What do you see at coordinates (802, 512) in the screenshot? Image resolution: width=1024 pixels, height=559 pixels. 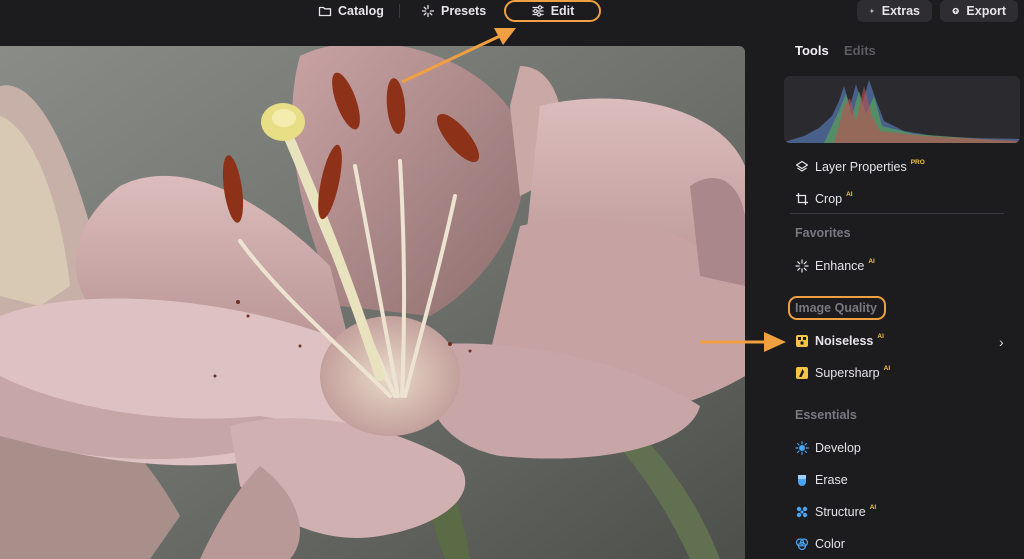 I see `structure-icon` at bounding box center [802, 512].